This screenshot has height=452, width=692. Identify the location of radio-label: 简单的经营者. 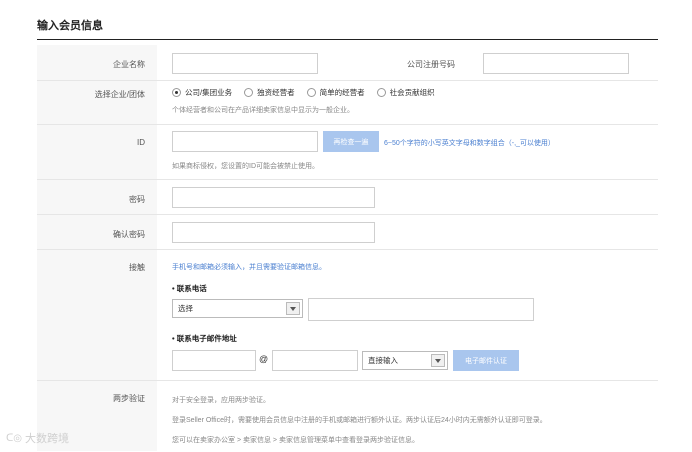
(342, 92).